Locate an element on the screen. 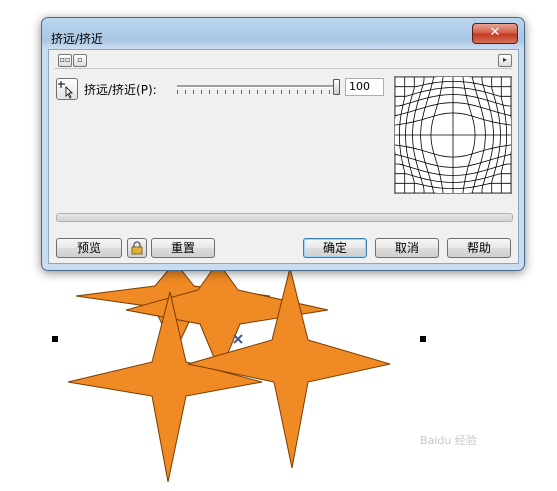 The height and width of the screenshot is (491, 557). lock-icon is located at coordinates (137, 248).